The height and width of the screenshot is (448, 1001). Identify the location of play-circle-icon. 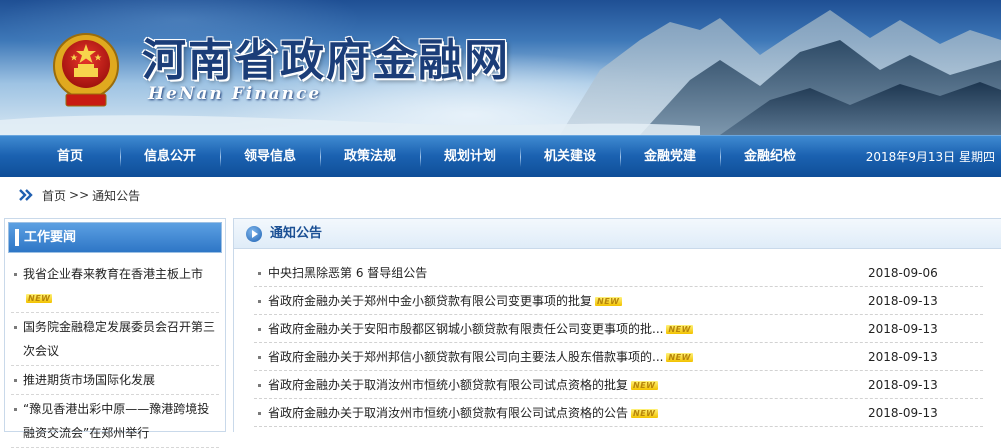
(254, 234).